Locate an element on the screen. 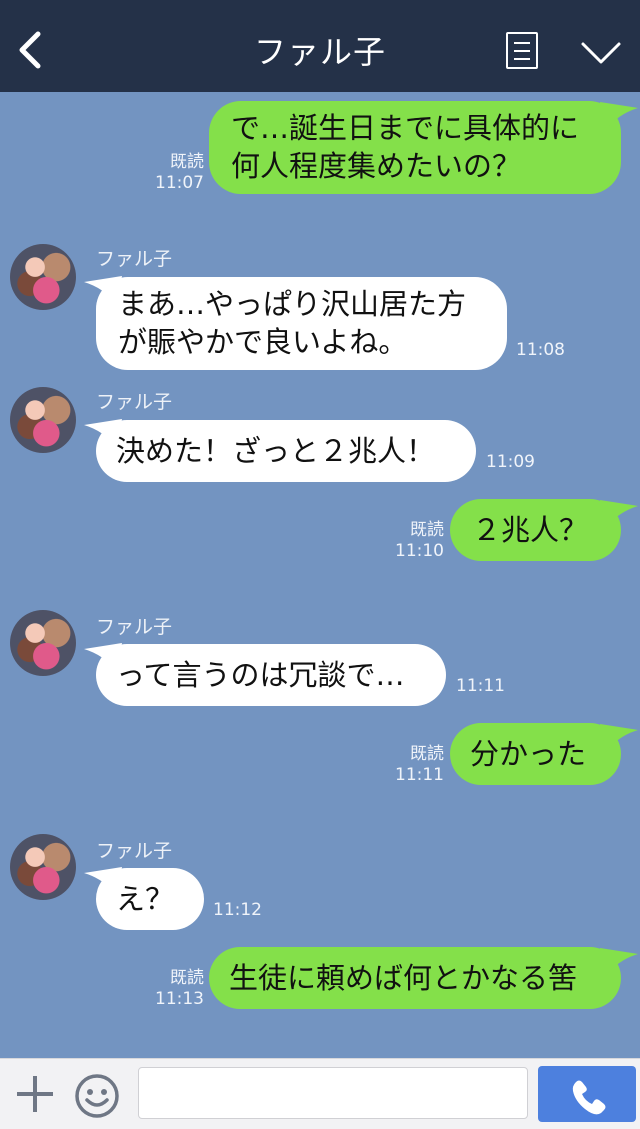  menu-icon is located at coordinates (522, 50).